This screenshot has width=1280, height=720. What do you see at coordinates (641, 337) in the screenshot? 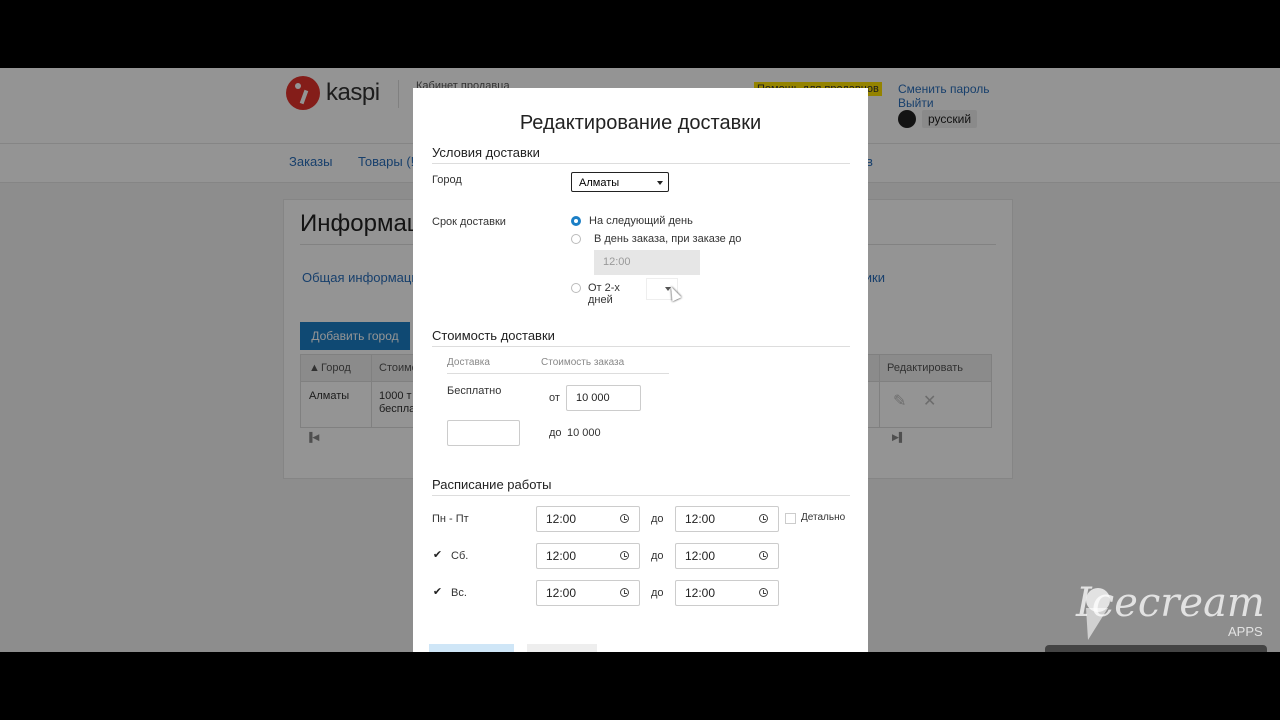
I see `section-delivery-cost: Стоимость доставки` at bounding box center [641, 337].